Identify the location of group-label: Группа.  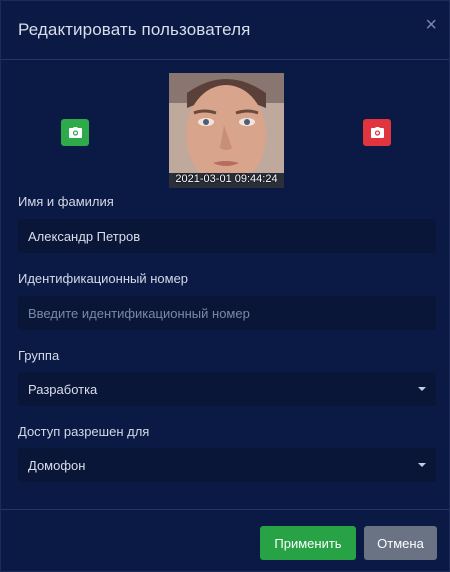
(39, 355).